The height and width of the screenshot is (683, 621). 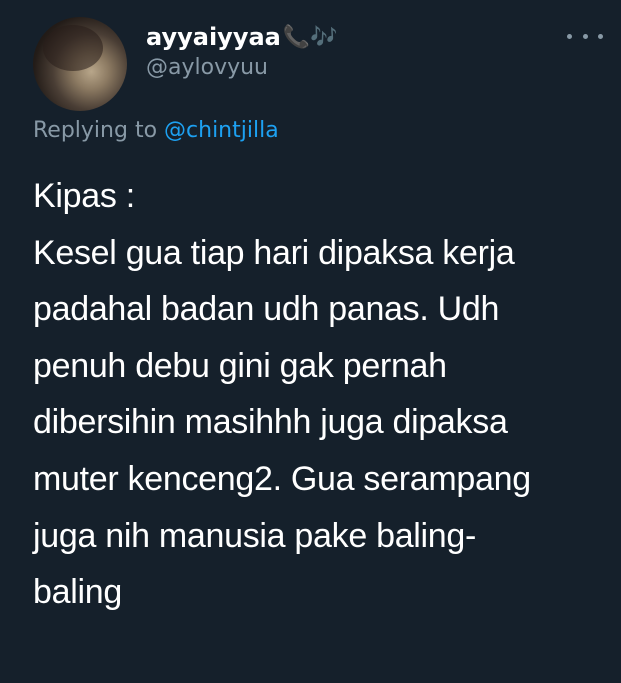 I want to click on tweet-text-line: juga nih manusia pake baling-, so click(x=255, y=535).